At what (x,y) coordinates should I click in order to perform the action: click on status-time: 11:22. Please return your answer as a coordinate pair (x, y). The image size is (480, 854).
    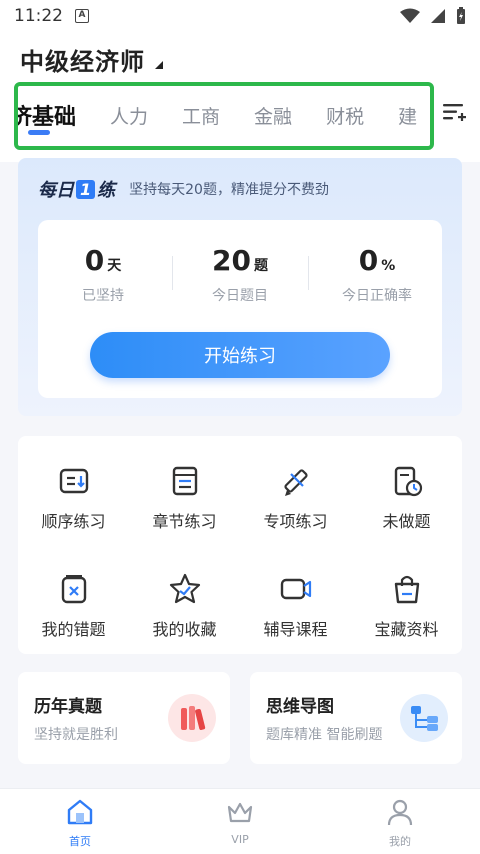
    Looking at the image, I should click on (38, 16).